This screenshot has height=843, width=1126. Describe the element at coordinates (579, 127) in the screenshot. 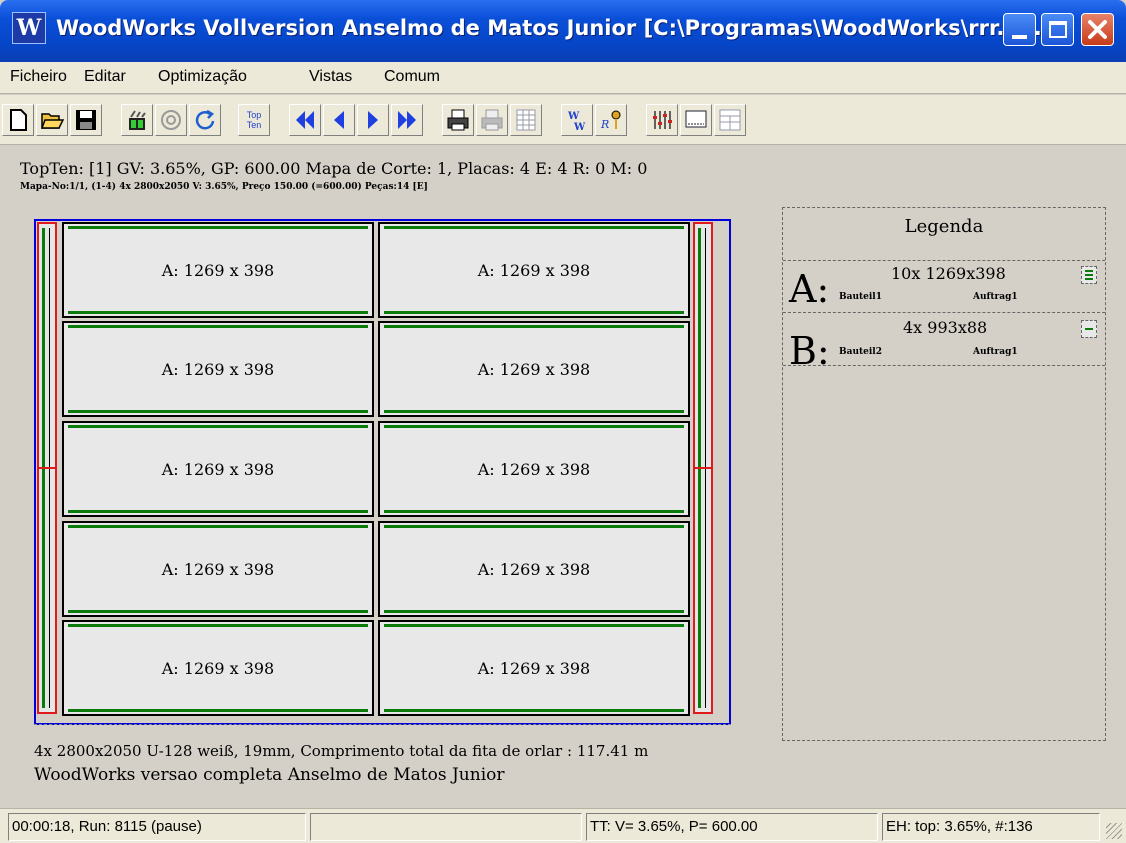

I see `svg-text: W` at that location.